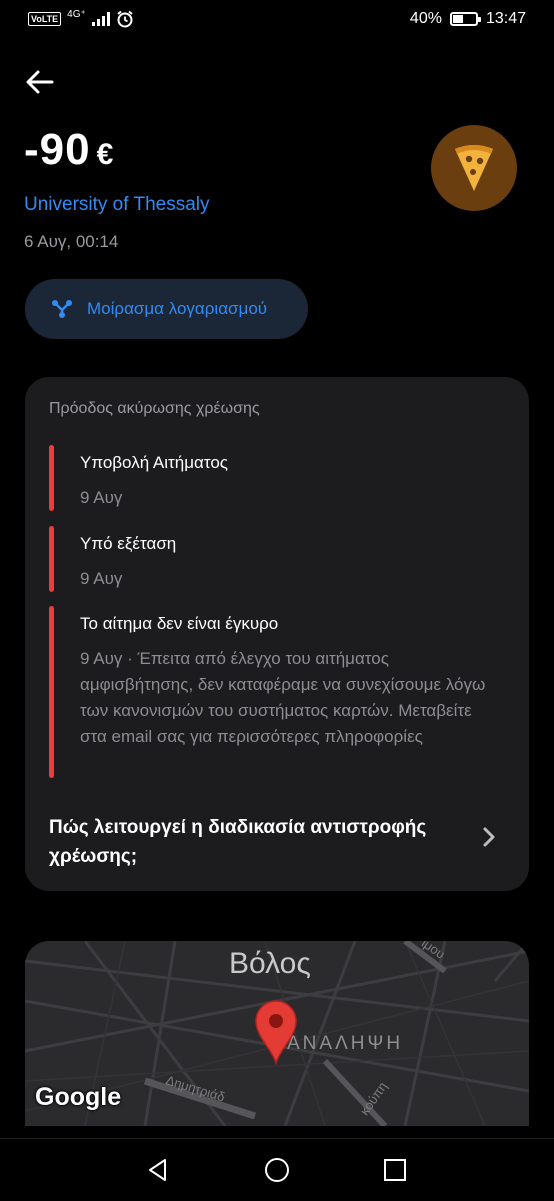 The height and width of the screenshot is (1201, 554). I want to click on volte-icon: VoLTE, so click(45, 19).